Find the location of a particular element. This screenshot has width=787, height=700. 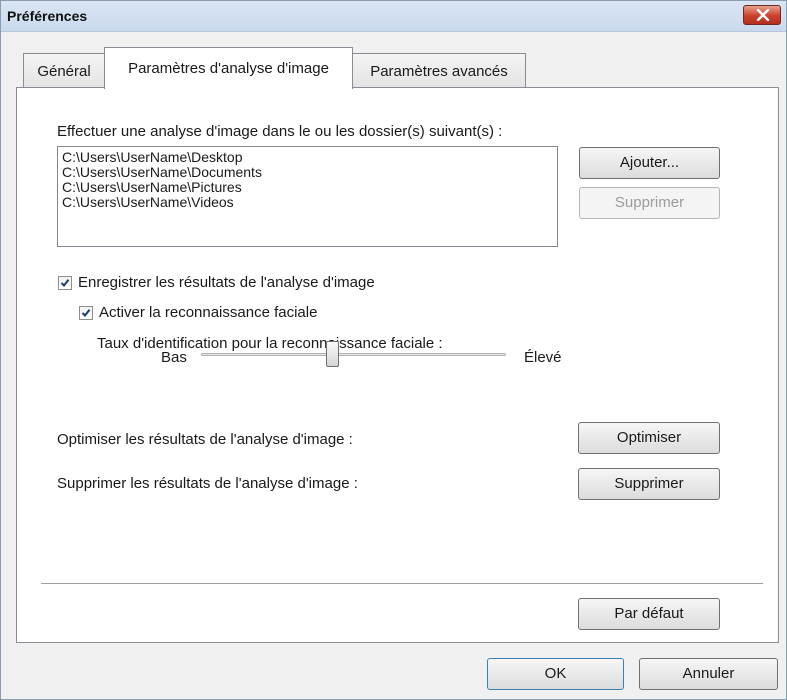

slider-low-label: Bas is located at coordinates (174, 357).